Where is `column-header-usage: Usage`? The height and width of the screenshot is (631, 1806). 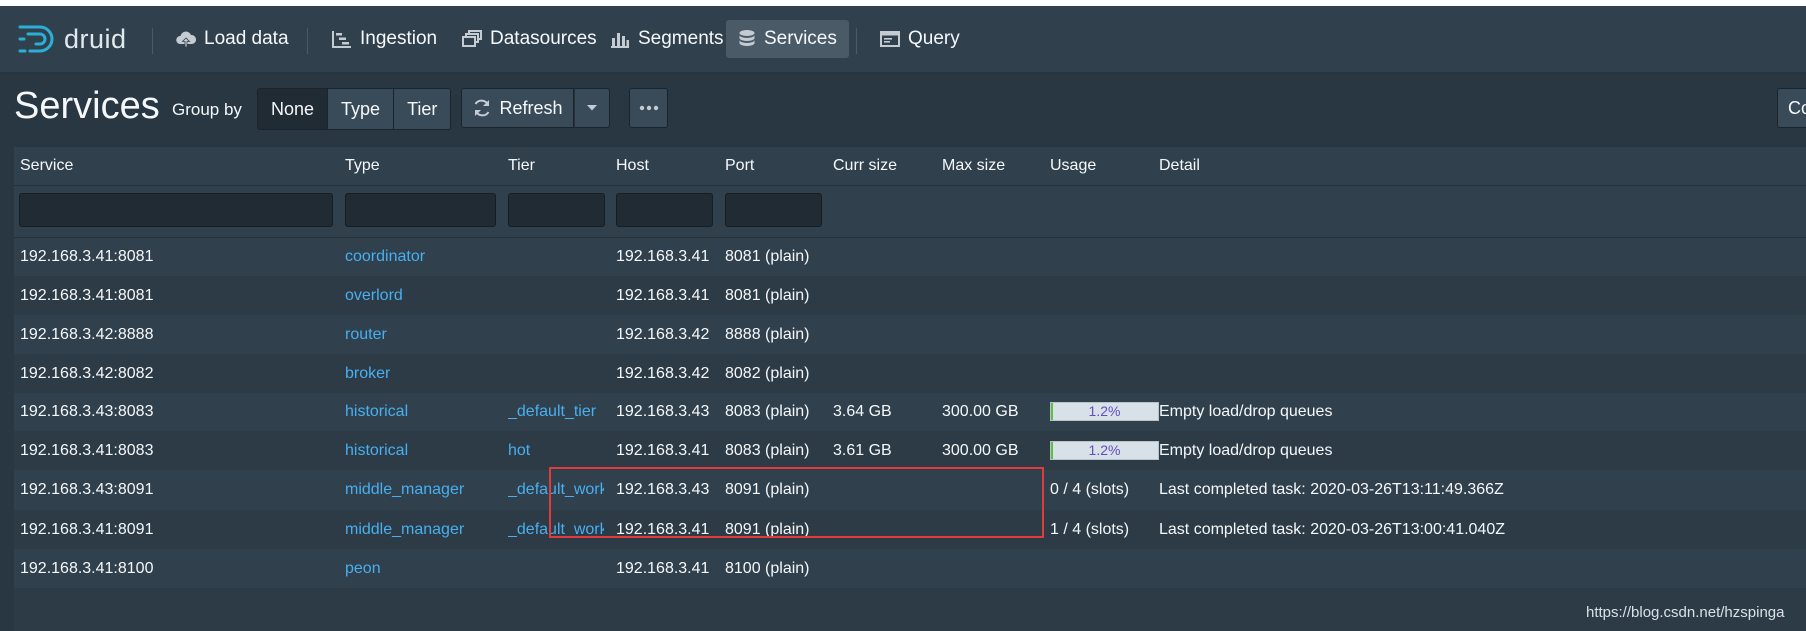
column-header-usage: Usage is located at coordinates (1073, 166).